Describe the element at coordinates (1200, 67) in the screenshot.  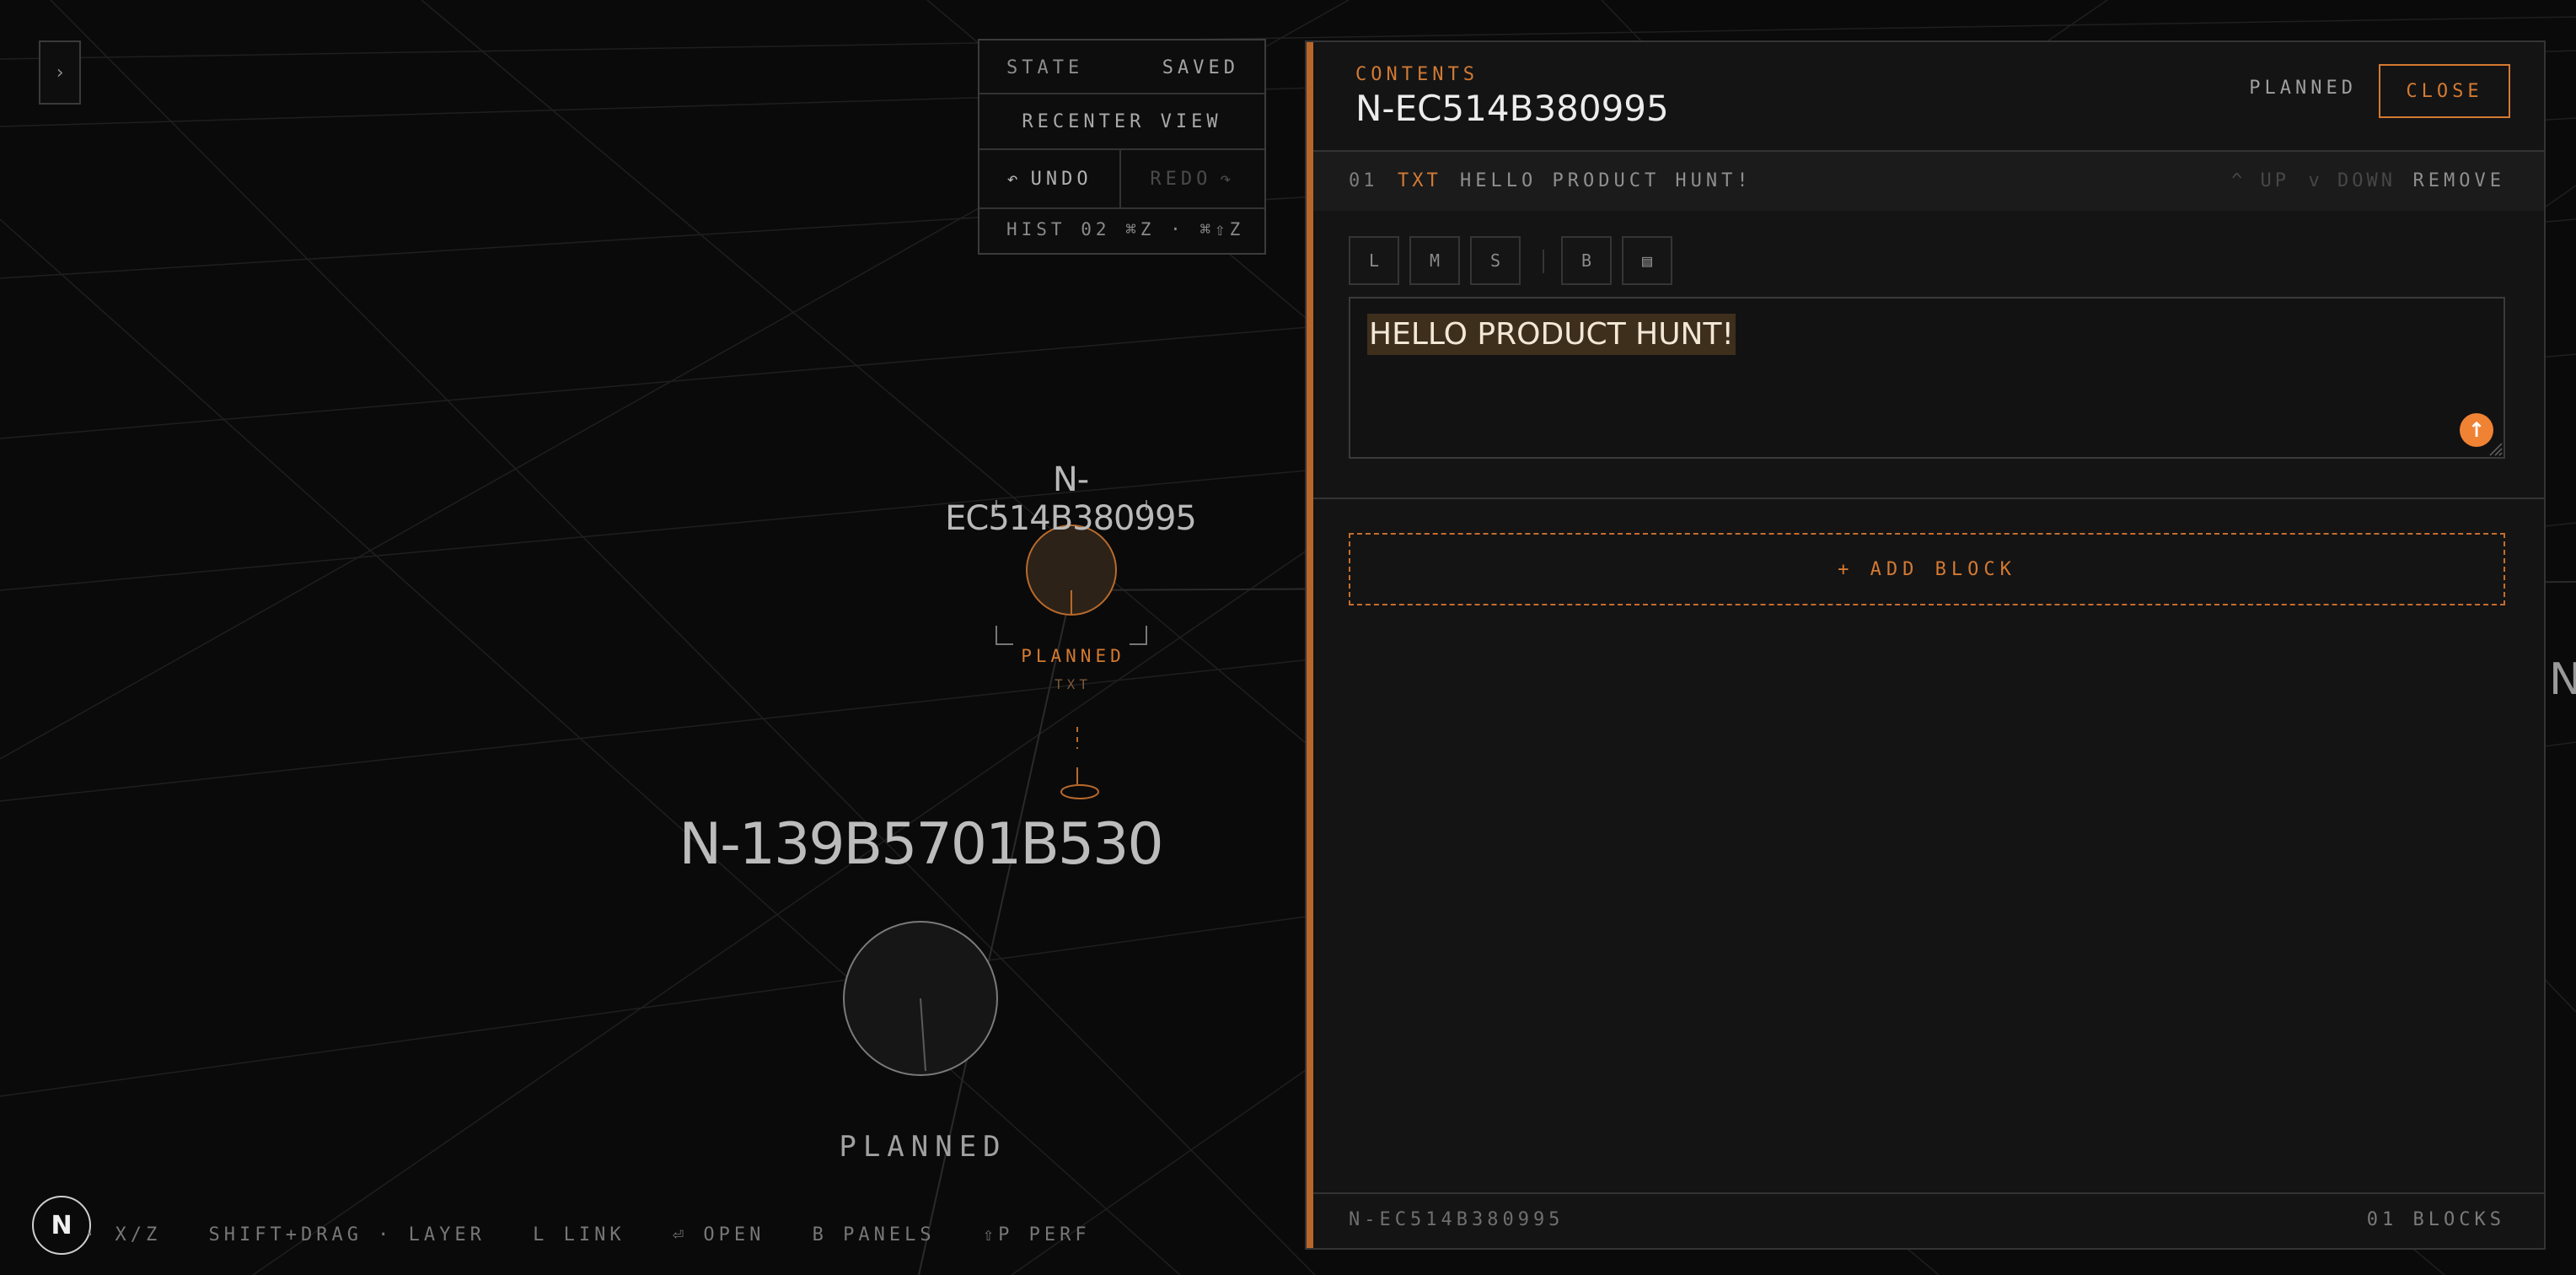
I see `state-value: SAVED` at that location.